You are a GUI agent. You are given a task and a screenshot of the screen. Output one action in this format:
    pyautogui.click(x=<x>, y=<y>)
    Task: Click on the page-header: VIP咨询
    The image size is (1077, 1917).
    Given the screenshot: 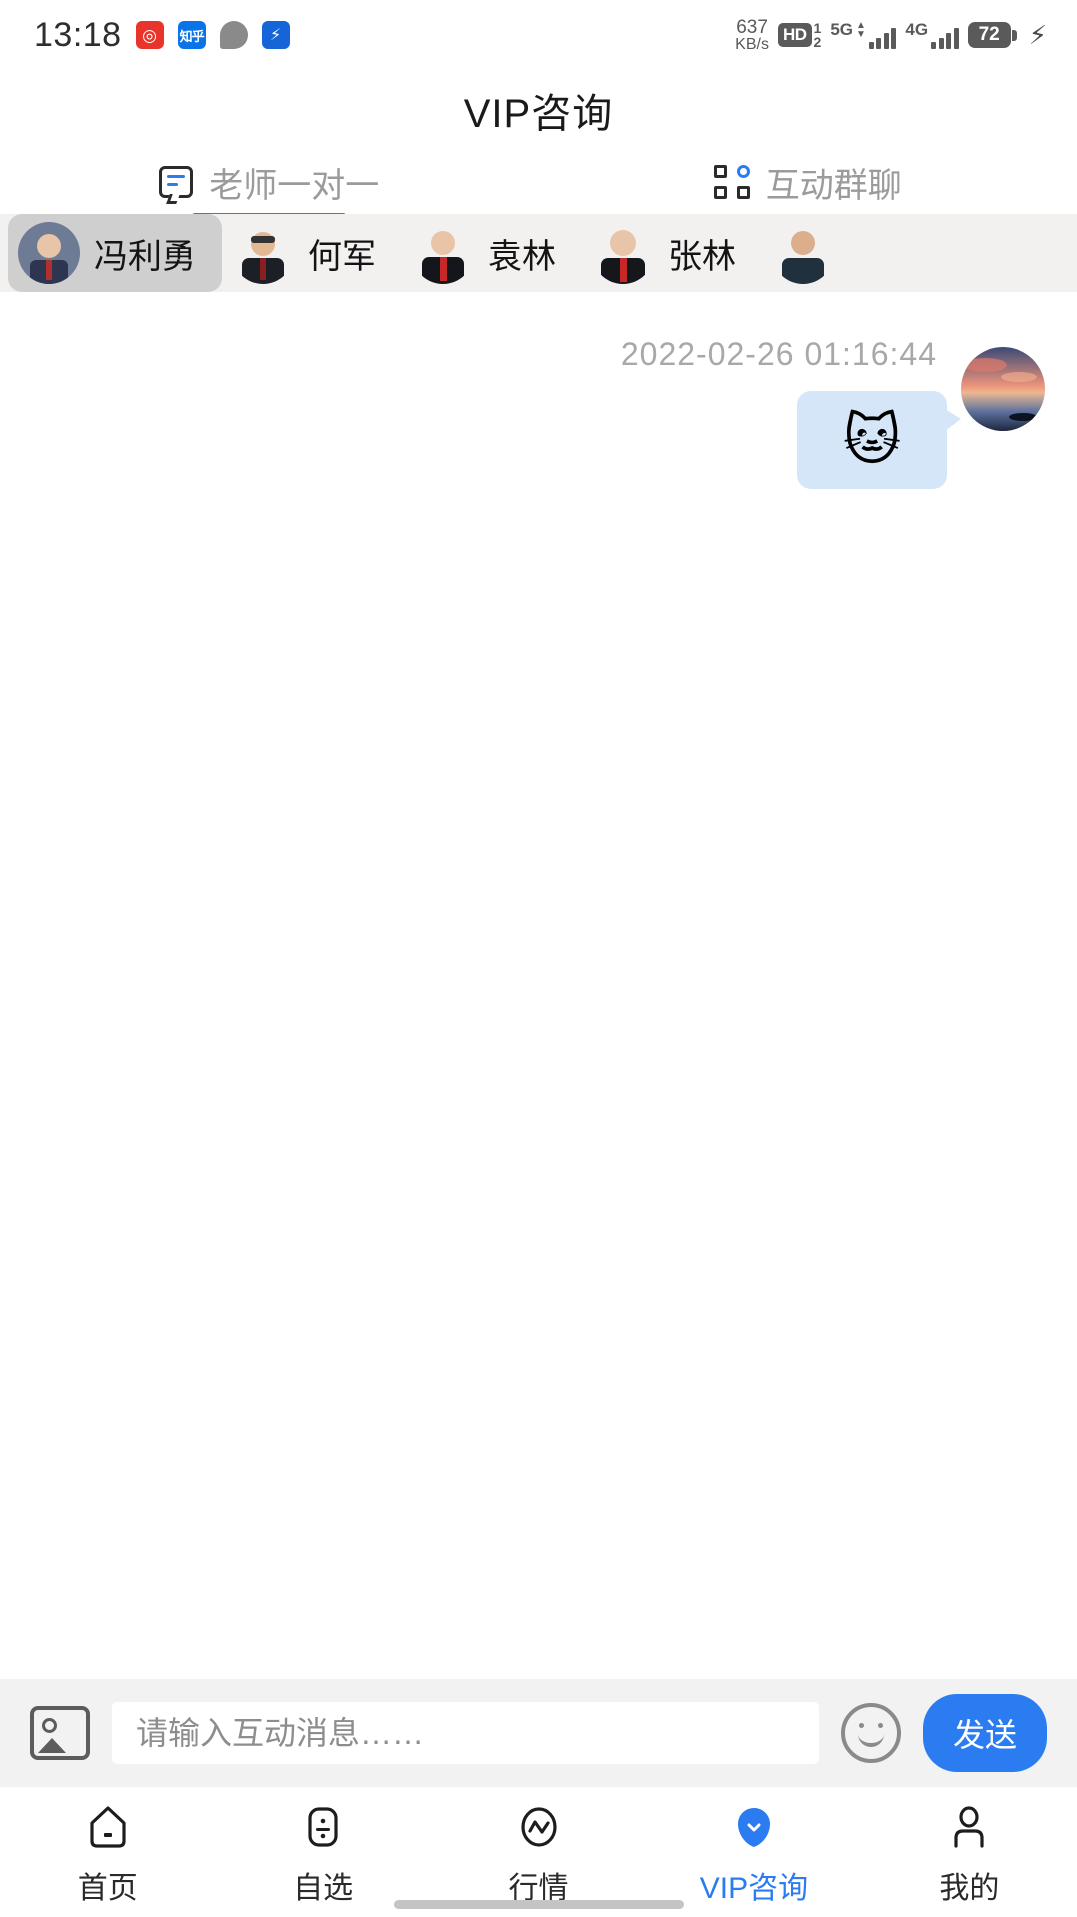 What is the action you would take?
    pyautogui.click(x=538, y=110)
    